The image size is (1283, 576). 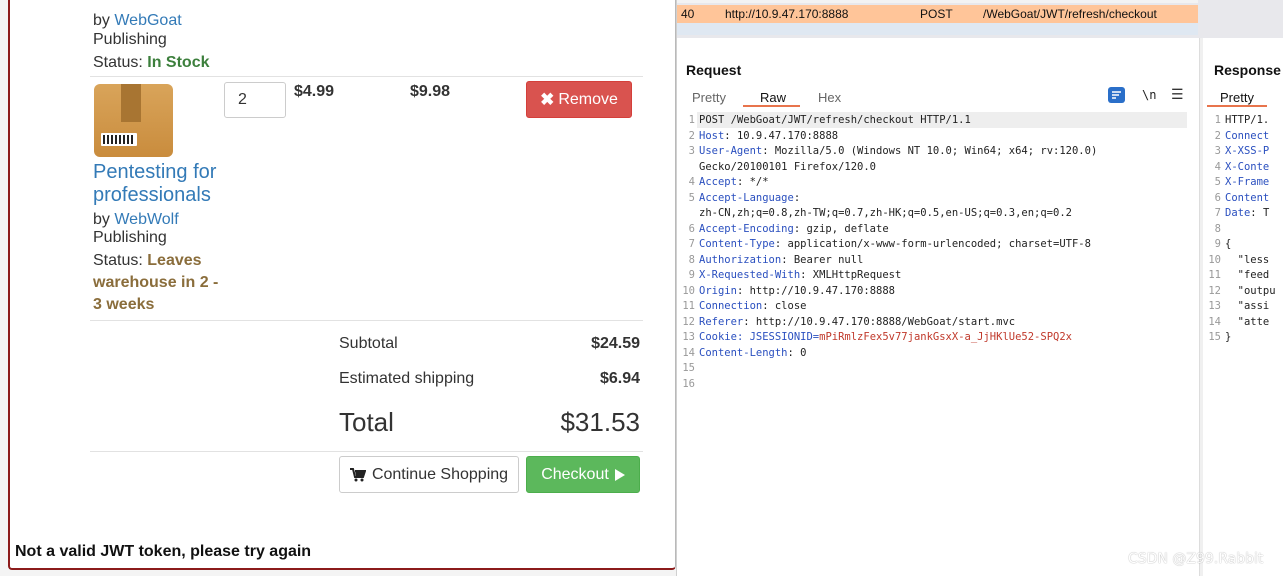 I want to click on header-name: Connect, so click(x=1247, y=135).